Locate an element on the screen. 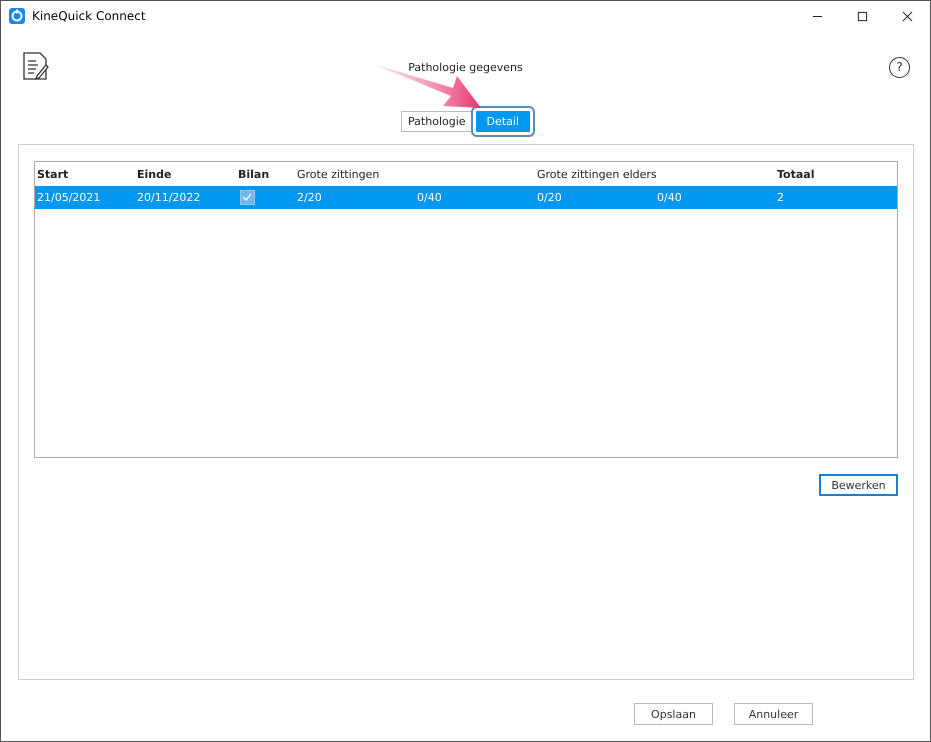  checkbox is located at coordinates (247, 197).